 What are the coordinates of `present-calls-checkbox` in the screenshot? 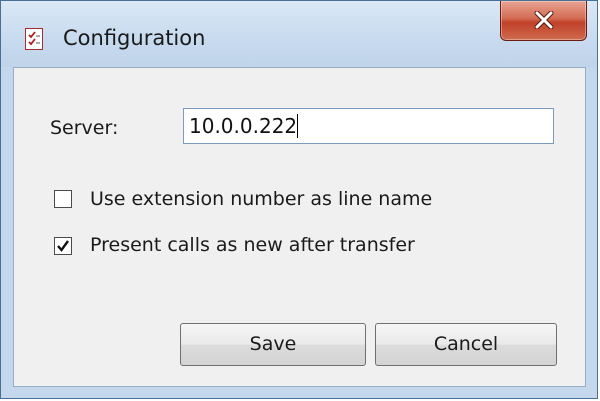 It's located at (63, 246).